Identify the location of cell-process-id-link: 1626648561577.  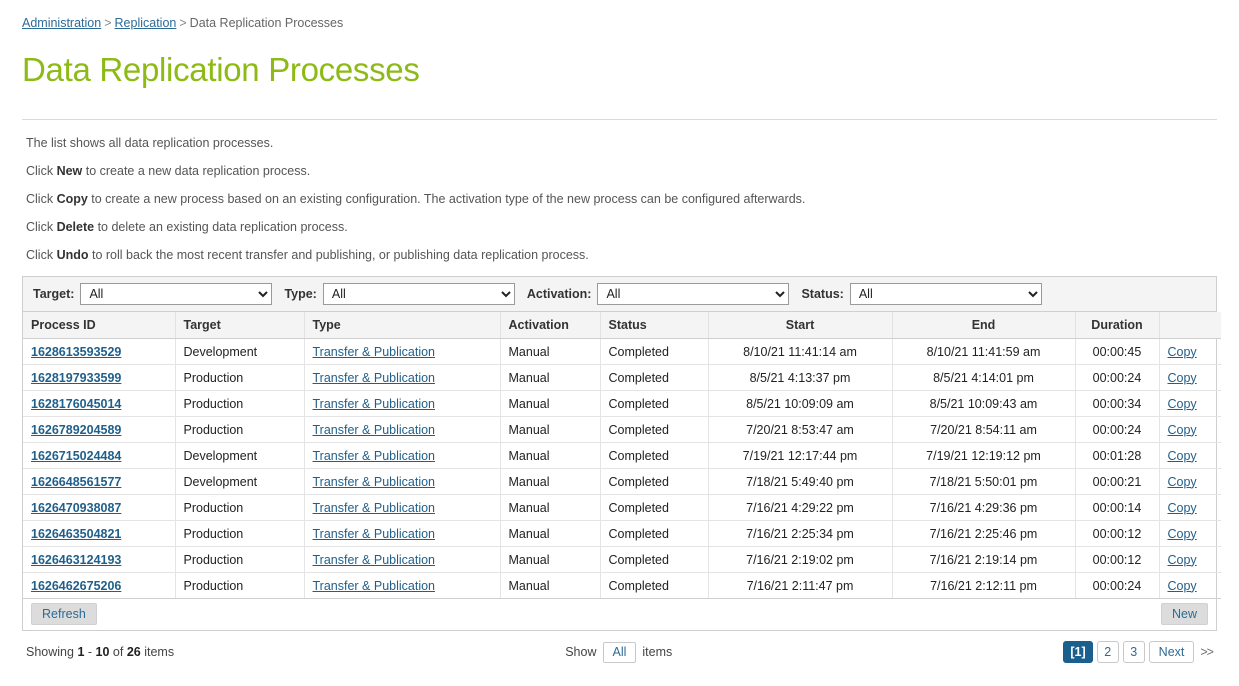
(76, 482).